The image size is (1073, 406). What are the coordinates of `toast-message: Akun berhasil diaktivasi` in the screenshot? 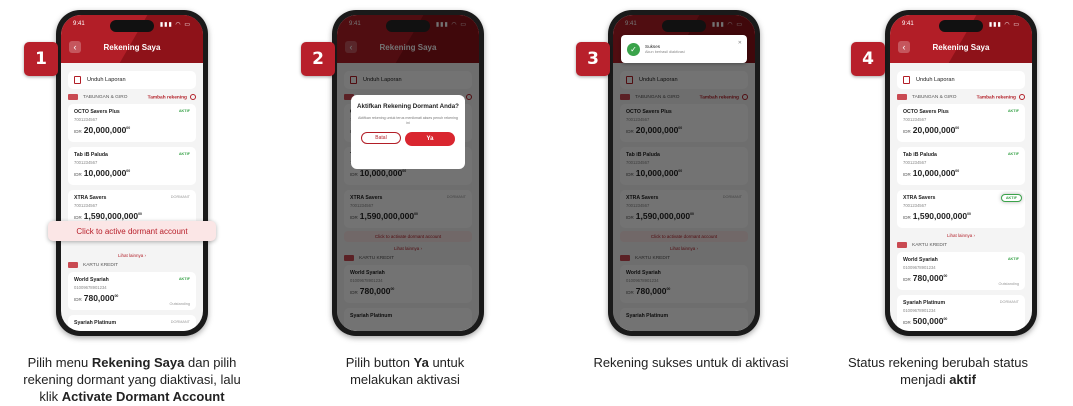 It's located at (665, 52).